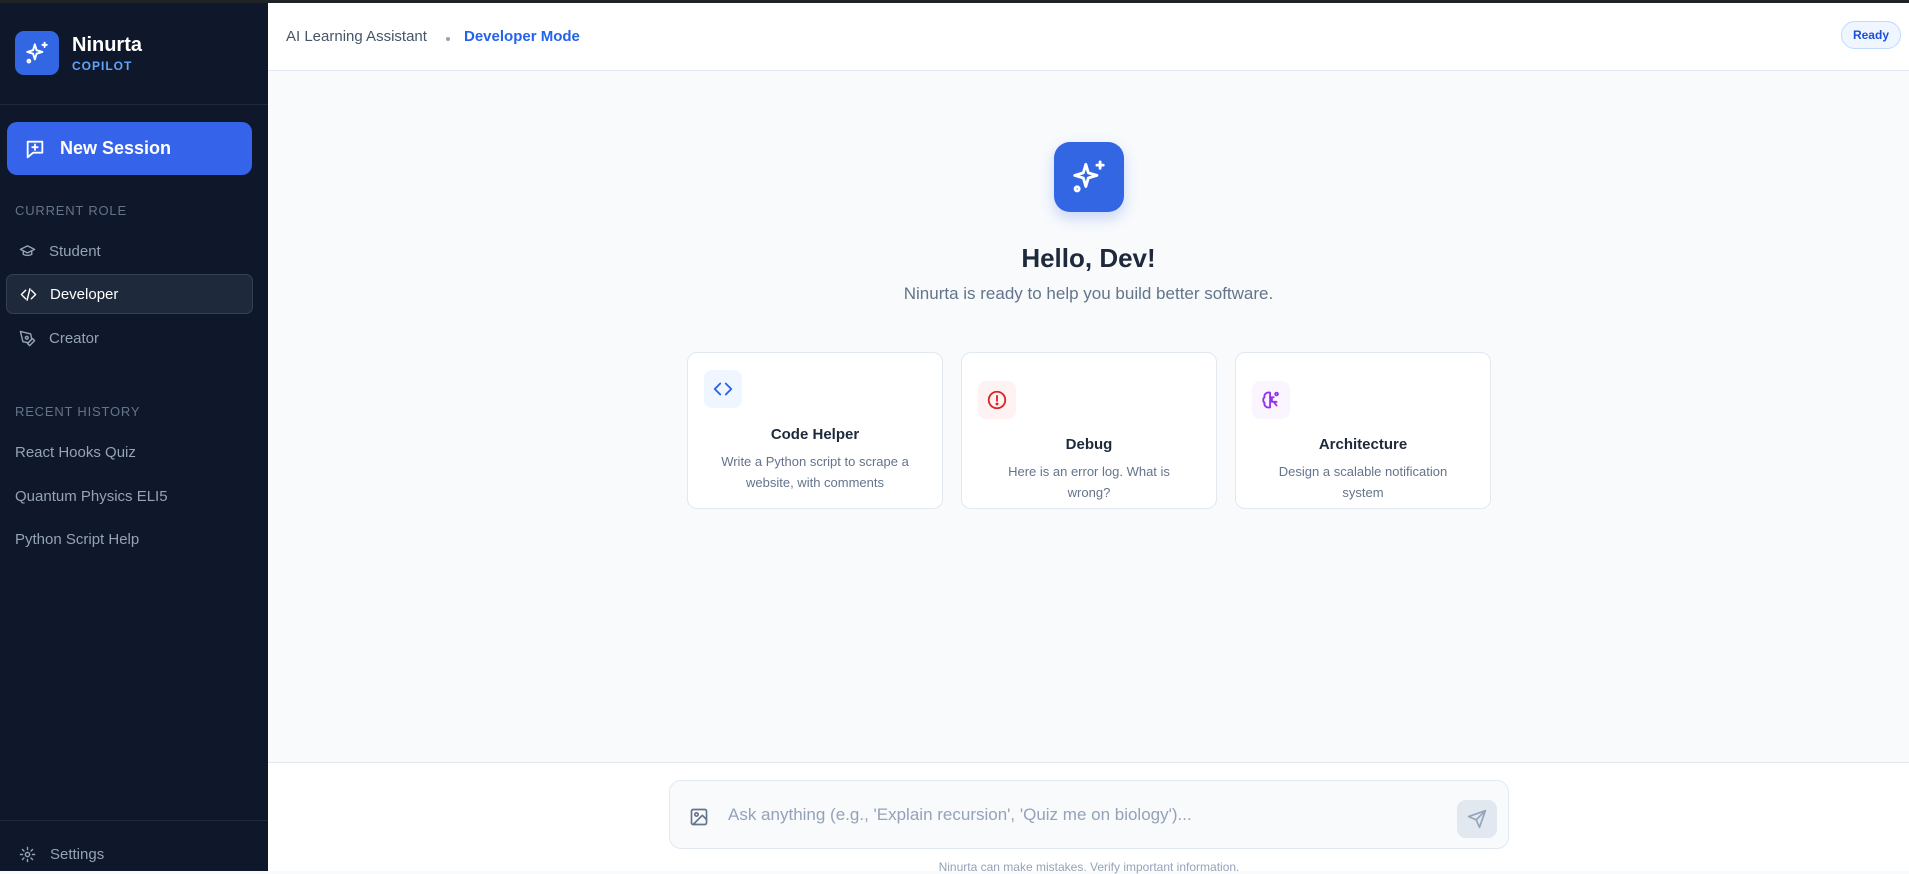 This screenshot has height=874, width=1909. What do you see at coordinates (78, 411) in the screenshot?
I see `history-heading: RECENT HISTORY` at bounding box center [78, 411].